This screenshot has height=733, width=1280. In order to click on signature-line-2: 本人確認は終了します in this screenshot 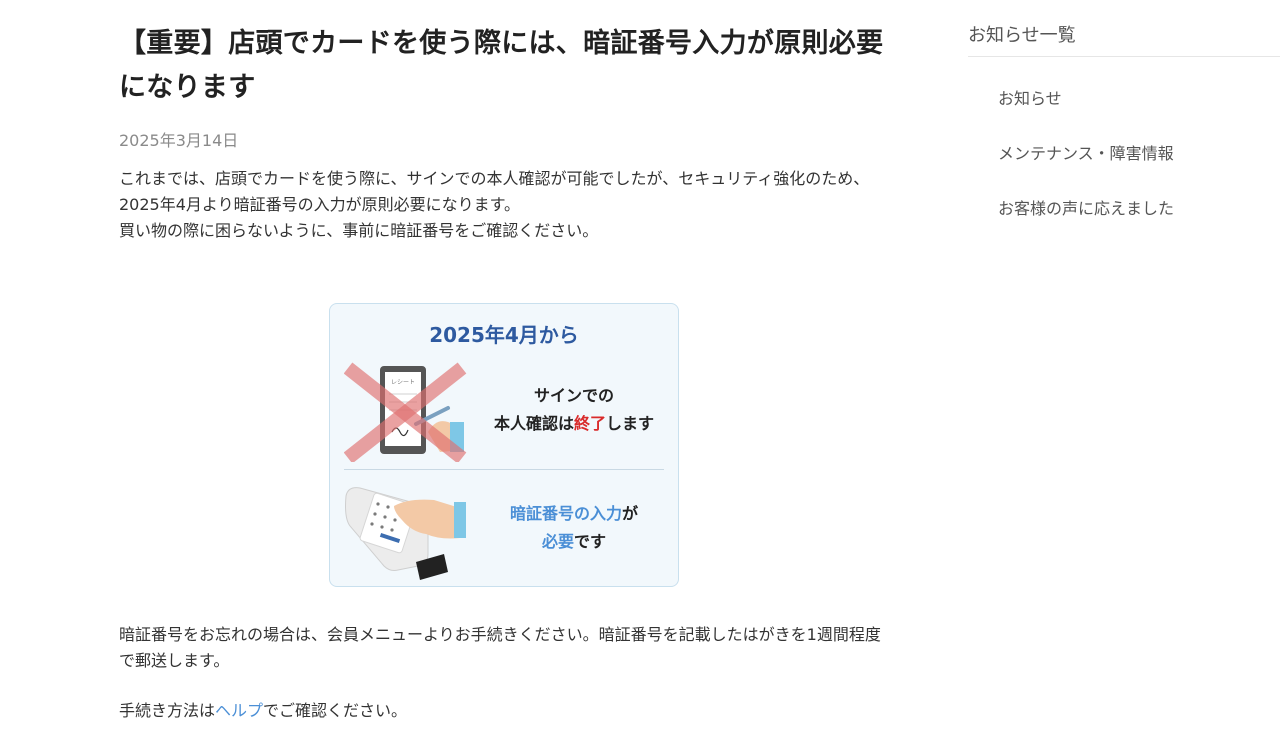, I will do `click(574, 423)`.